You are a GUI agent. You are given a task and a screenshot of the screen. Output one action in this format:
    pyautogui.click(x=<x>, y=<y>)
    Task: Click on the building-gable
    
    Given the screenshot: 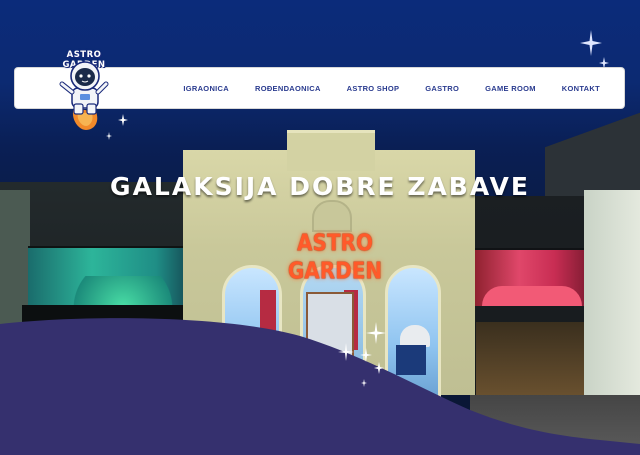 What is the action you would take?
    pyautogui.click(x=331, y=150)
    